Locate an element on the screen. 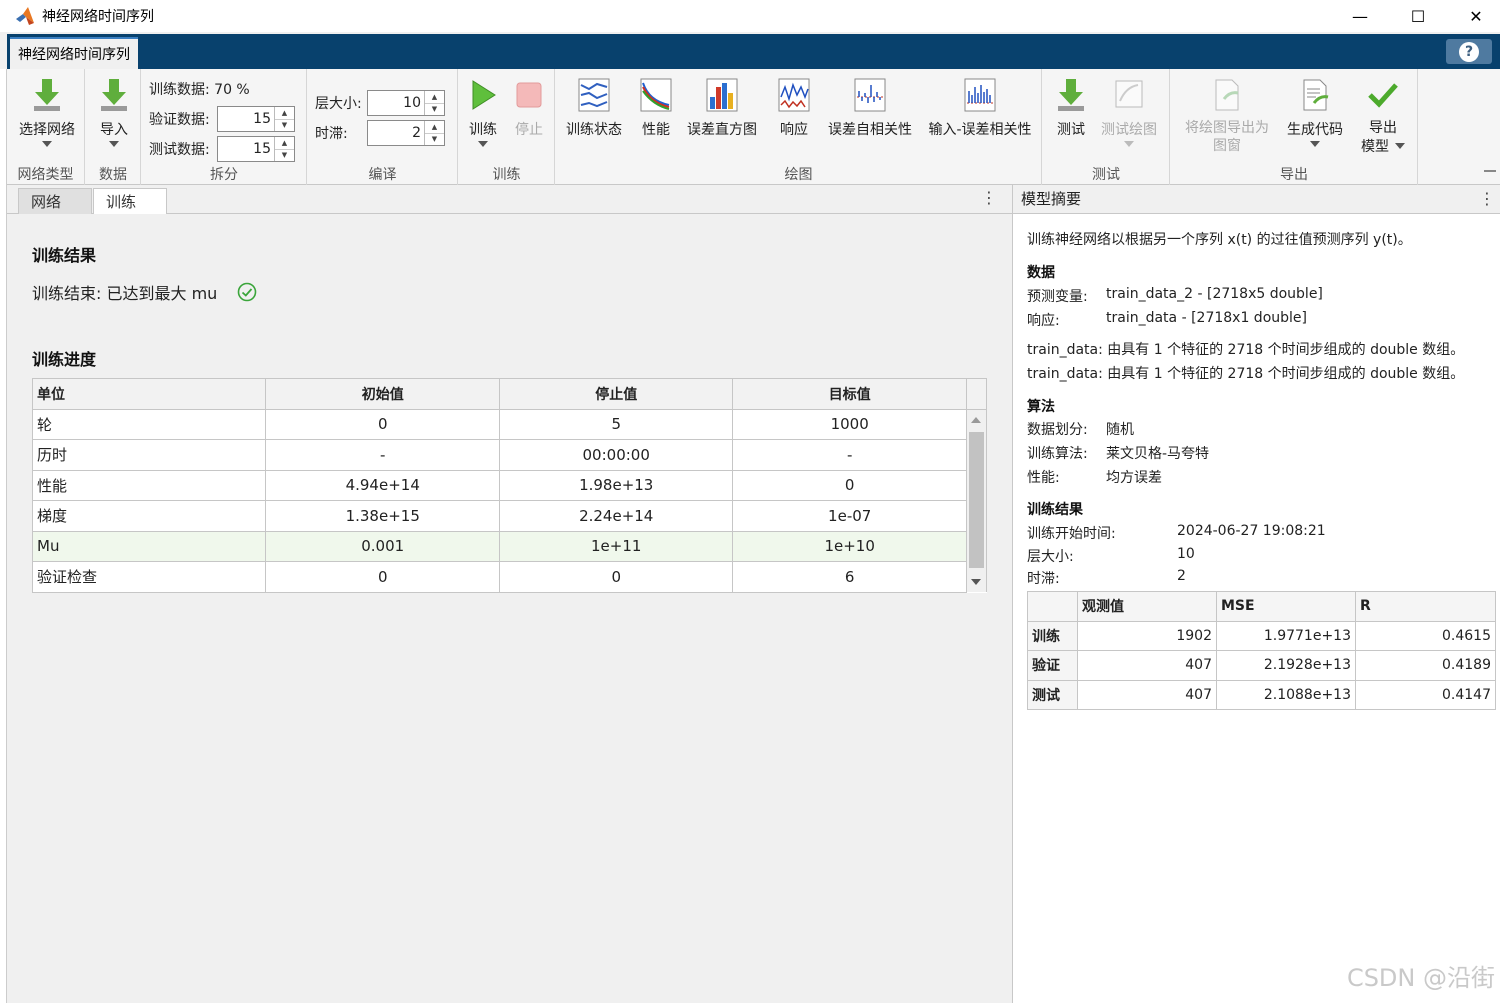  table-row: 训练 1902 1.9771e+13 0.4615 is located at coordinates (1261, 635).